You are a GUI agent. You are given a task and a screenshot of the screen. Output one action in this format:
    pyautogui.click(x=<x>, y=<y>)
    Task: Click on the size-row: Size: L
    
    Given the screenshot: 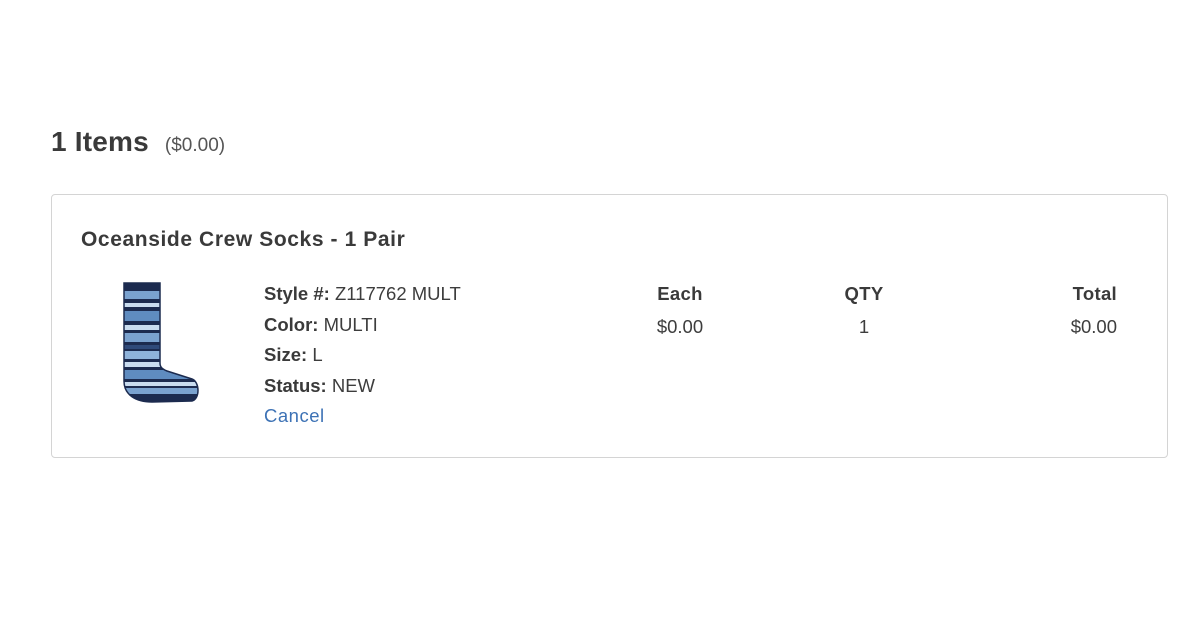 What is the action you would take?
    pyautogui.click(x=362, y=355)
    